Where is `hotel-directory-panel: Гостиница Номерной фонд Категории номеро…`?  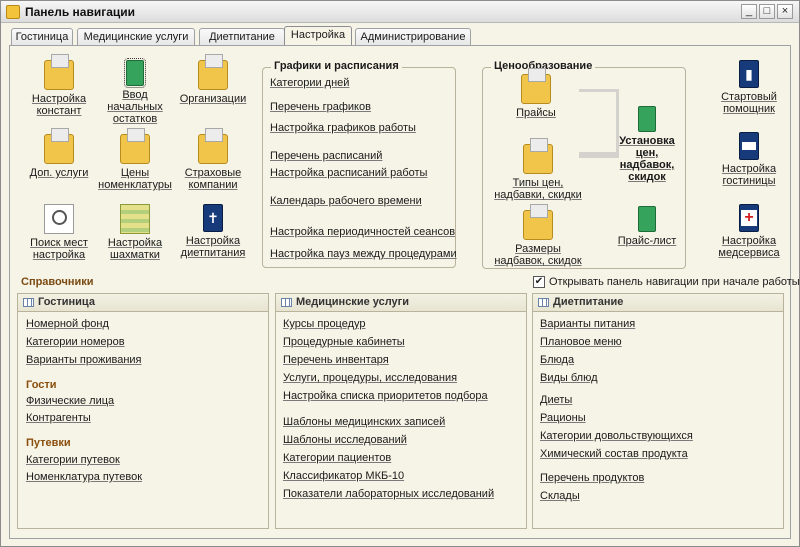
hotel-directory-panel: Гостиница Номерной фонд Категории номеро… is located at coordinates (143, 411).